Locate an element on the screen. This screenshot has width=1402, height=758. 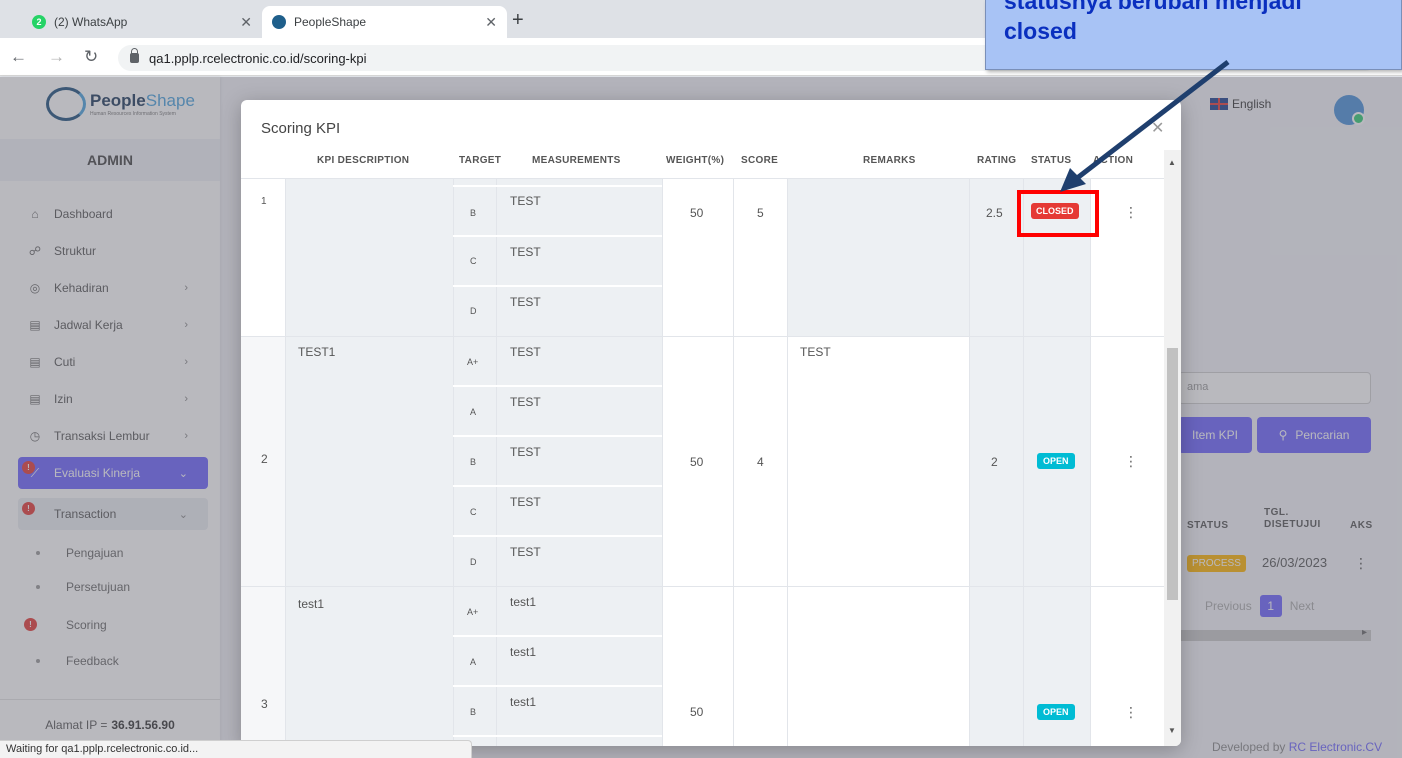
whatsapp-icon: 2 is located at coordinates (39, 22).